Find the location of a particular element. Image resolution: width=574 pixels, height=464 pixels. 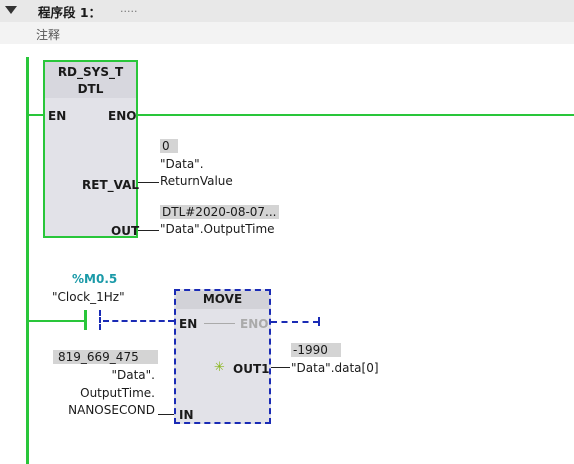

move-eno-wire-end is located at coordinates (319, 321).